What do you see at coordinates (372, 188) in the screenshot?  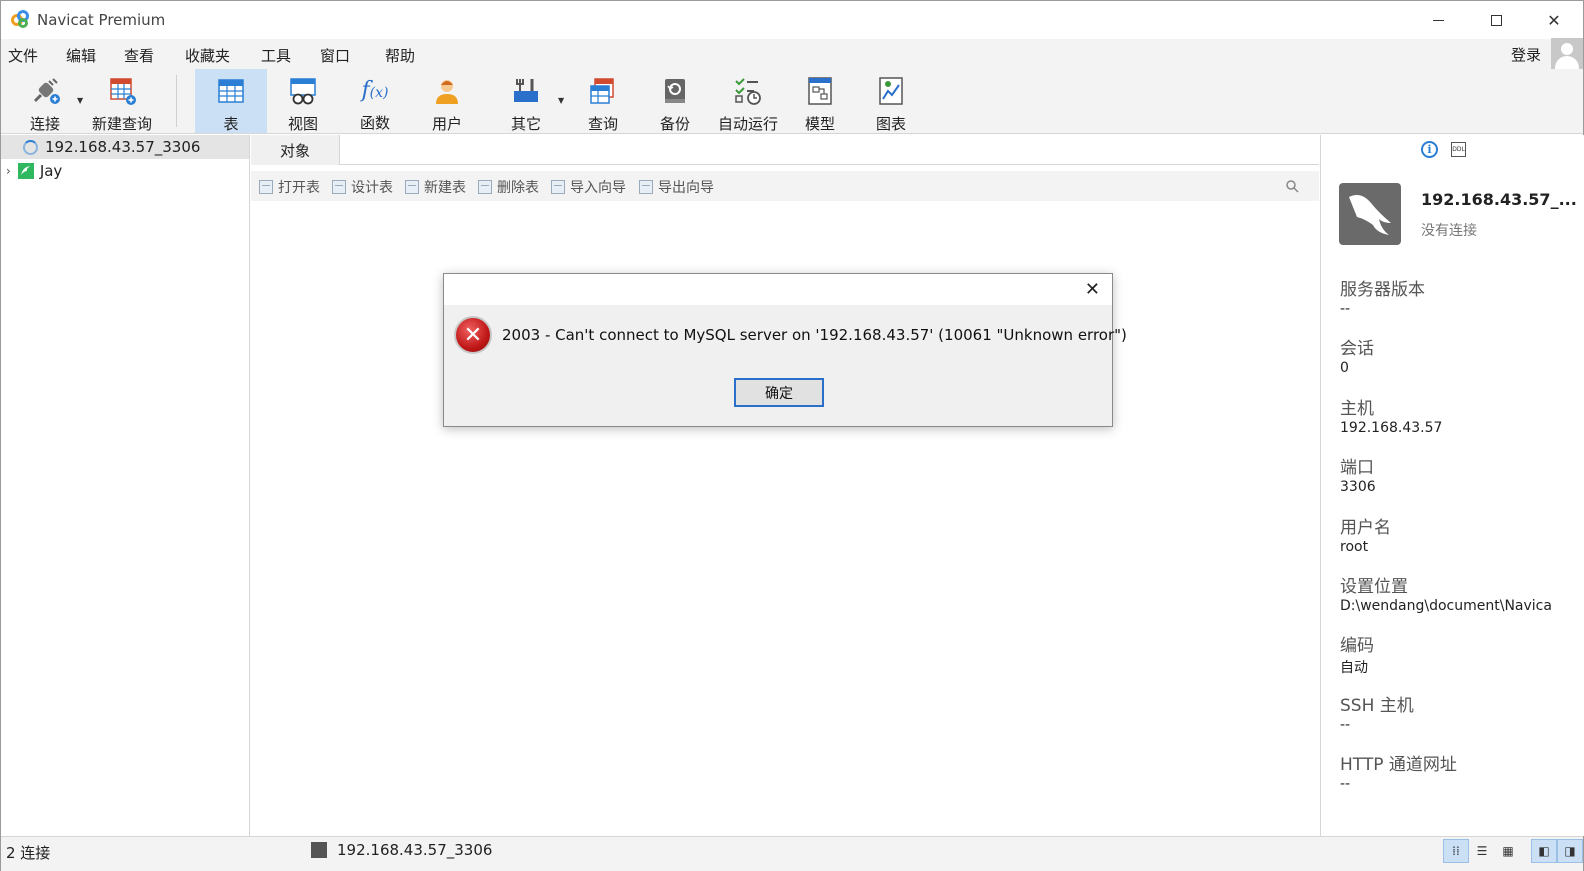 I see `button-label: 设计表` at bounding box center [372, 188].